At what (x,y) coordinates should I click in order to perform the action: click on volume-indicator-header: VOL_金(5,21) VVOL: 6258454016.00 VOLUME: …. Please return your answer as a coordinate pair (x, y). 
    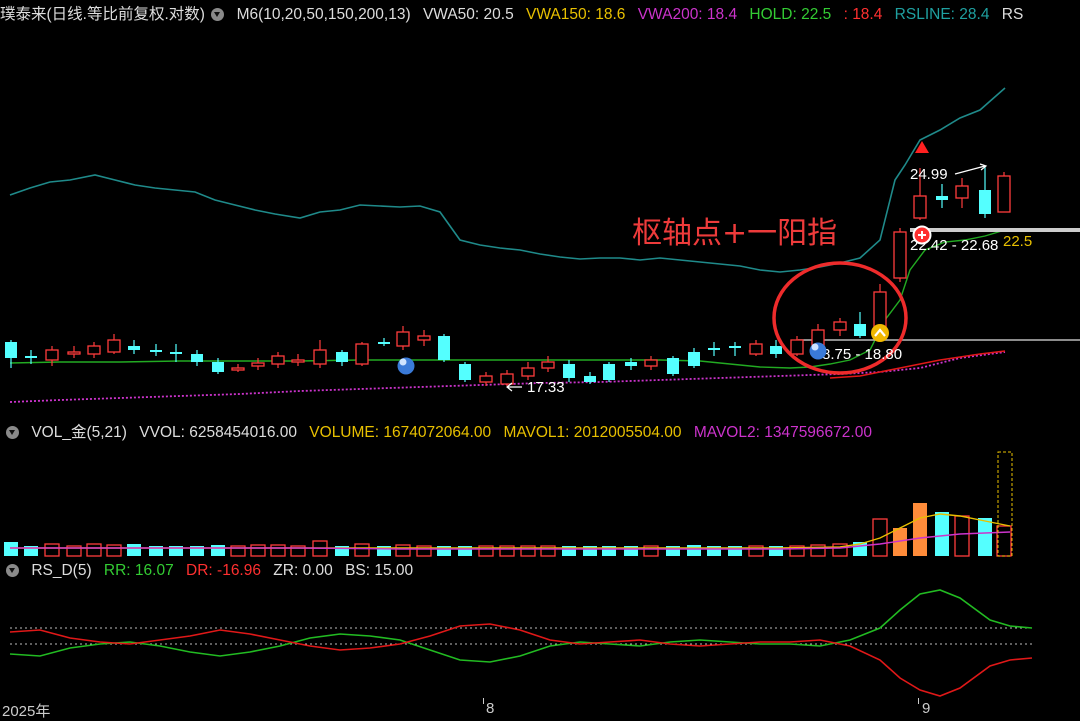
    Looking at the image, I should click on (540, 433).